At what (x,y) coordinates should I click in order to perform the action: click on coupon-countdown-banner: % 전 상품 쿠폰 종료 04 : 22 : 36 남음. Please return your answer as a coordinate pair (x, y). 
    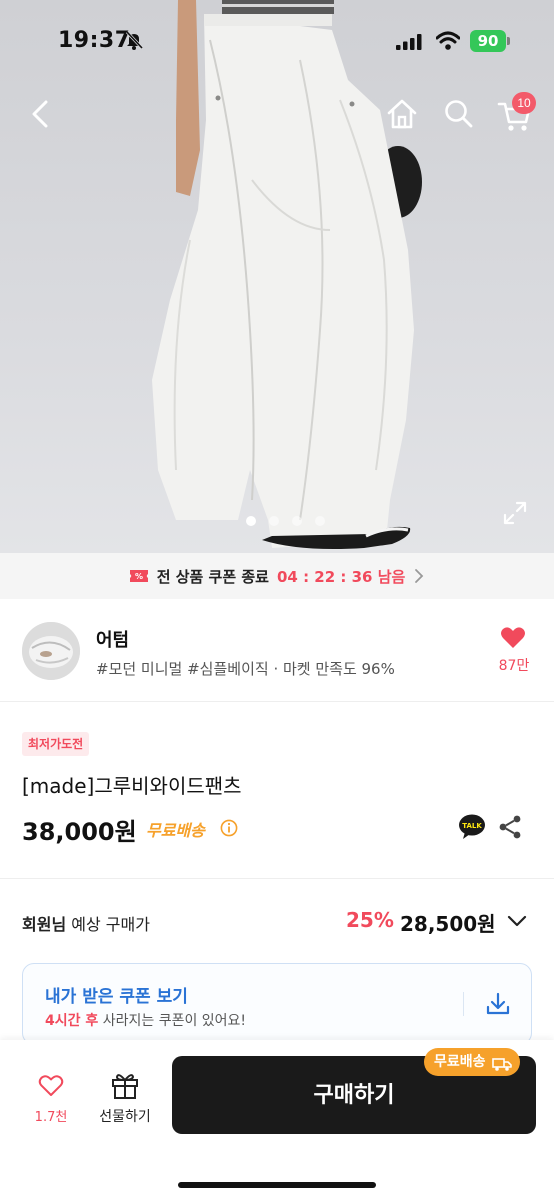
    Looking at the image, I should click on (277, 576).